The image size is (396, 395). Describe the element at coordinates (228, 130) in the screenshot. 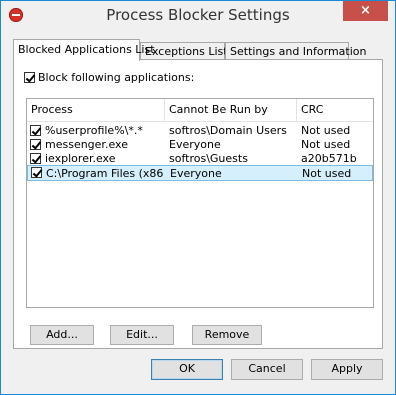

I see `run-by-cell: softros\Domain Users` at that location.